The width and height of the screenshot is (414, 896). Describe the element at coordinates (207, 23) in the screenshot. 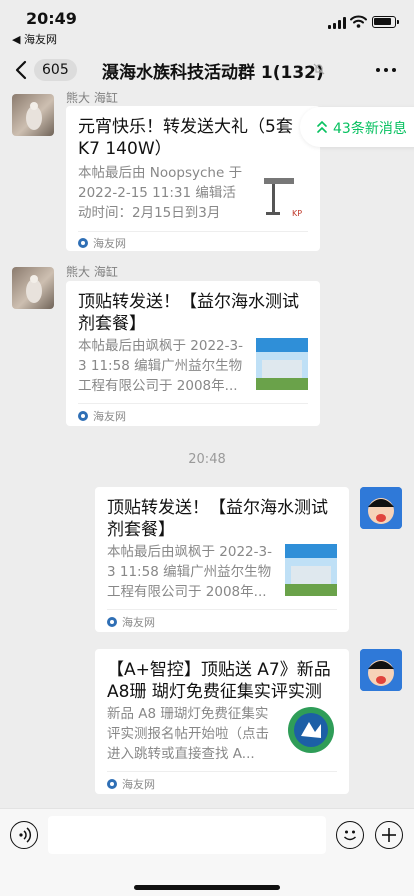

I see `status-bar: 20:49 ◀ 海友网` at that location.